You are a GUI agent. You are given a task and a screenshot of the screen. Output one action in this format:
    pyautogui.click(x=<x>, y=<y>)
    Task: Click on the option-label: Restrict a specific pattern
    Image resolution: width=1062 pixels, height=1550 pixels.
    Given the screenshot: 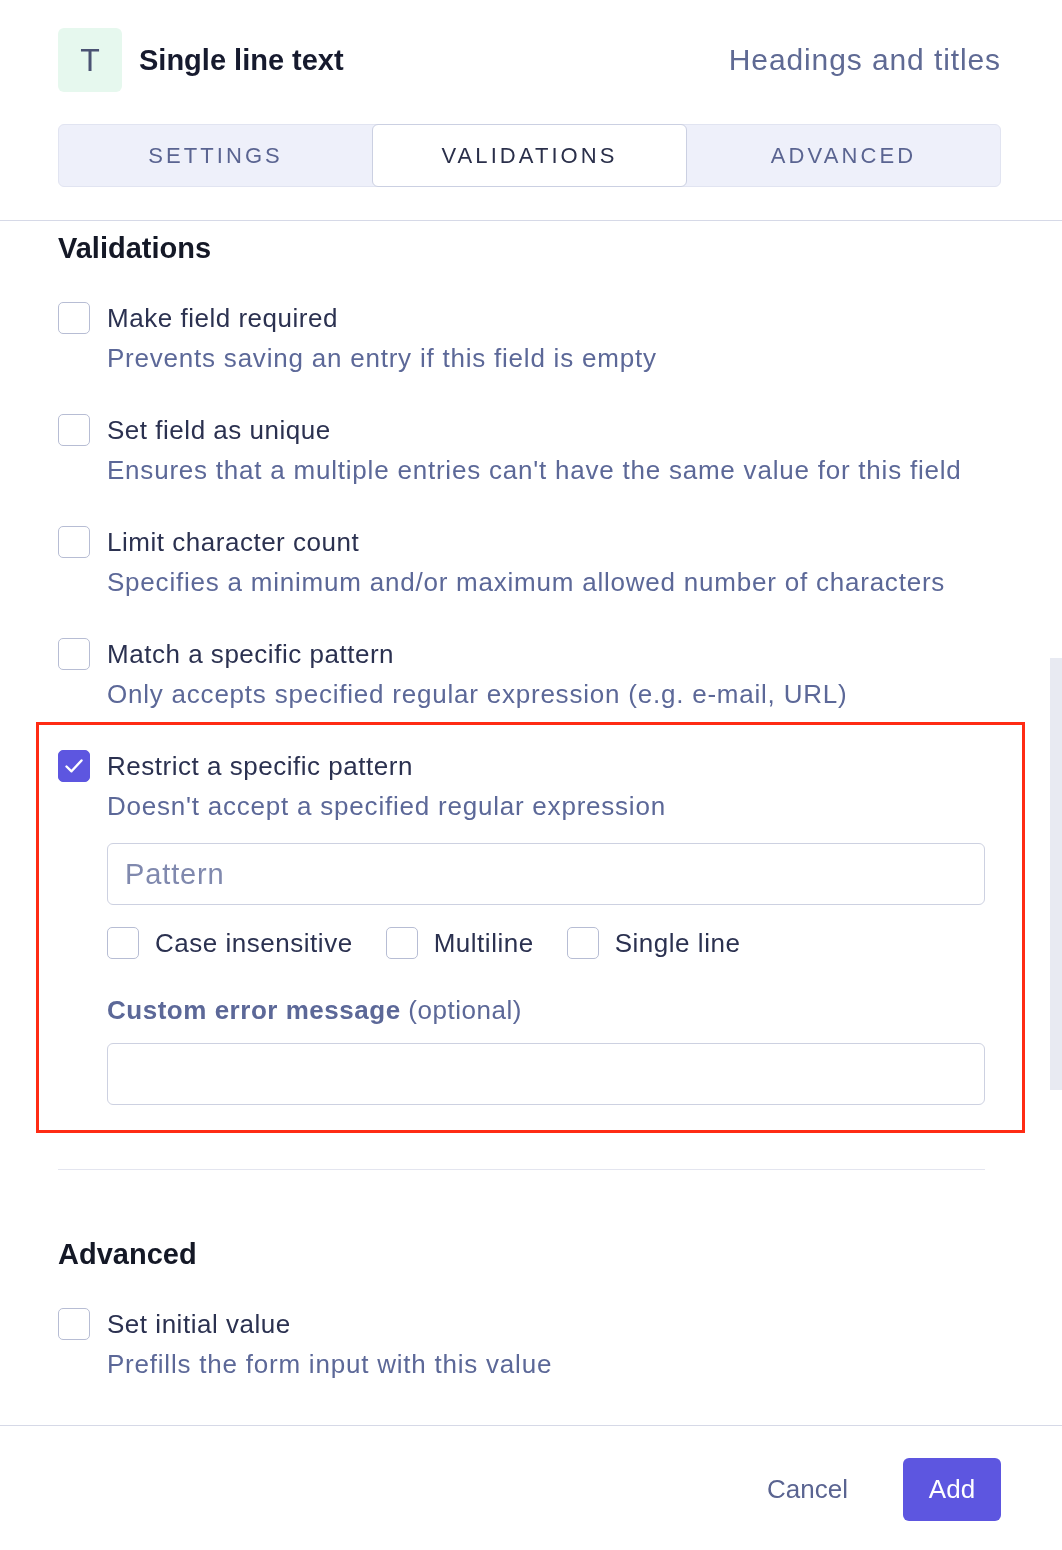 What is the action you would take?
    pyautogui.click(x=260, y=766)
    